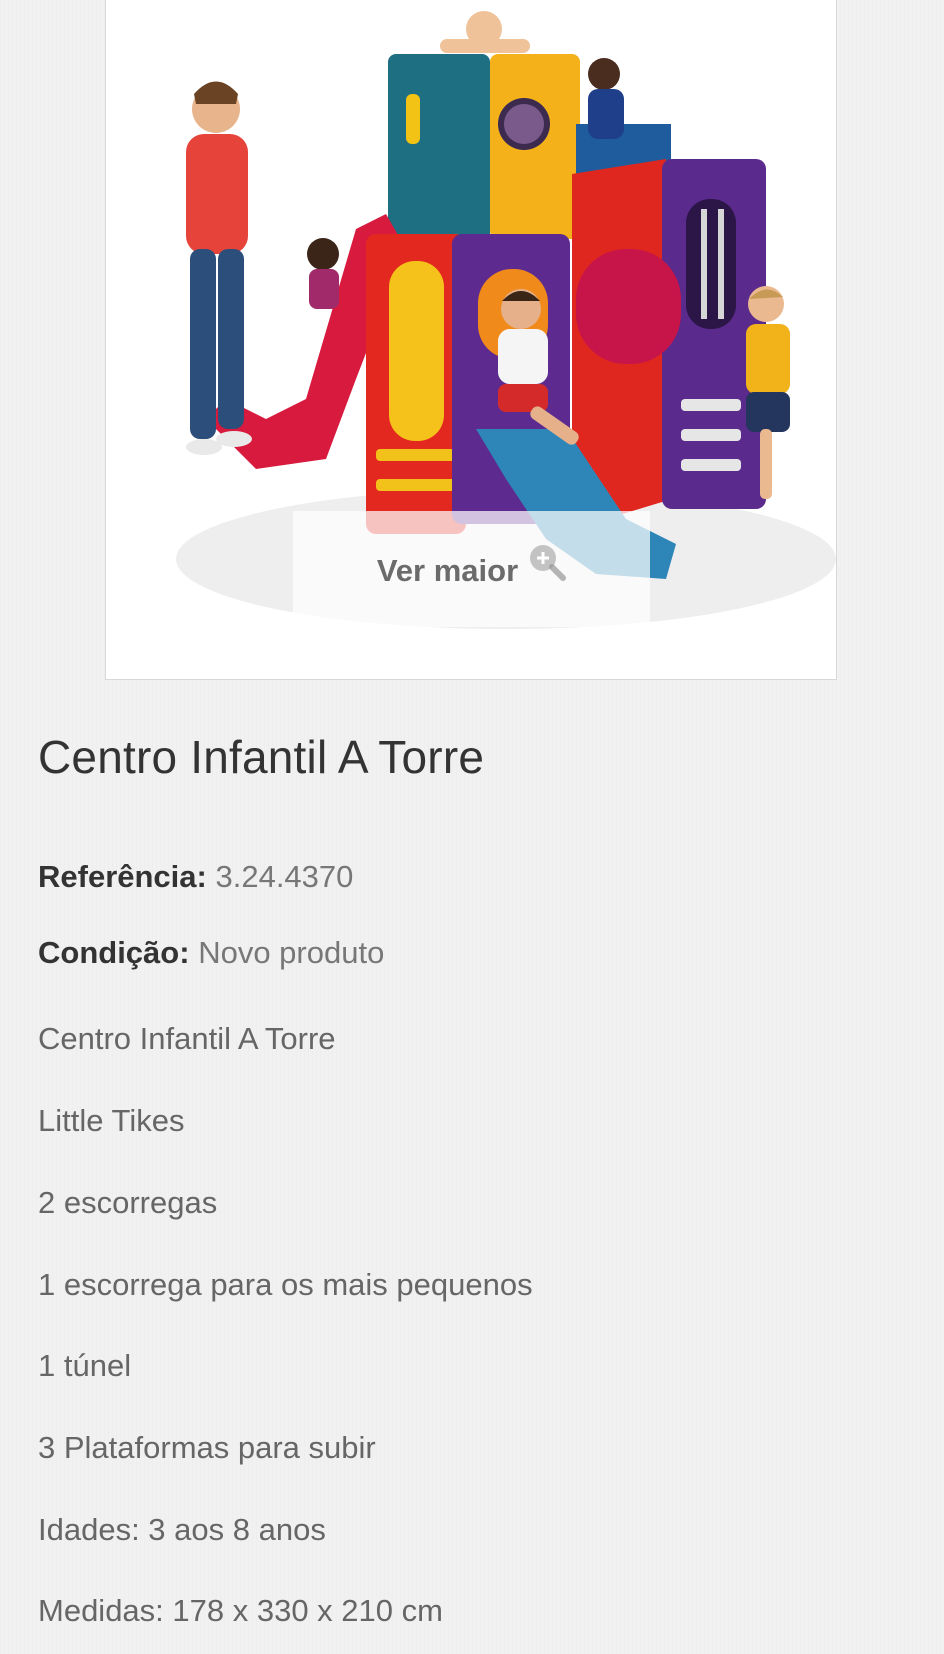  What do you see at coordinates (285, 1284) in the screenshot?
I see `description-line: 1 escorrega para os mais pequenos` at bounding box center [285, 1284].